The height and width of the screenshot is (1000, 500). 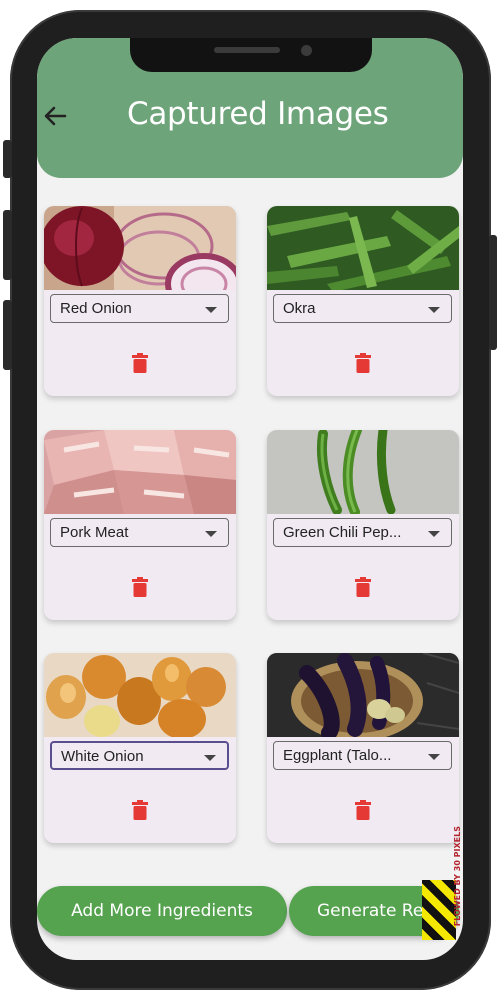 What do you see at coordinates (251, 55) in the screenshot?
I see `phone-notch` at bounding box center [251, 55].